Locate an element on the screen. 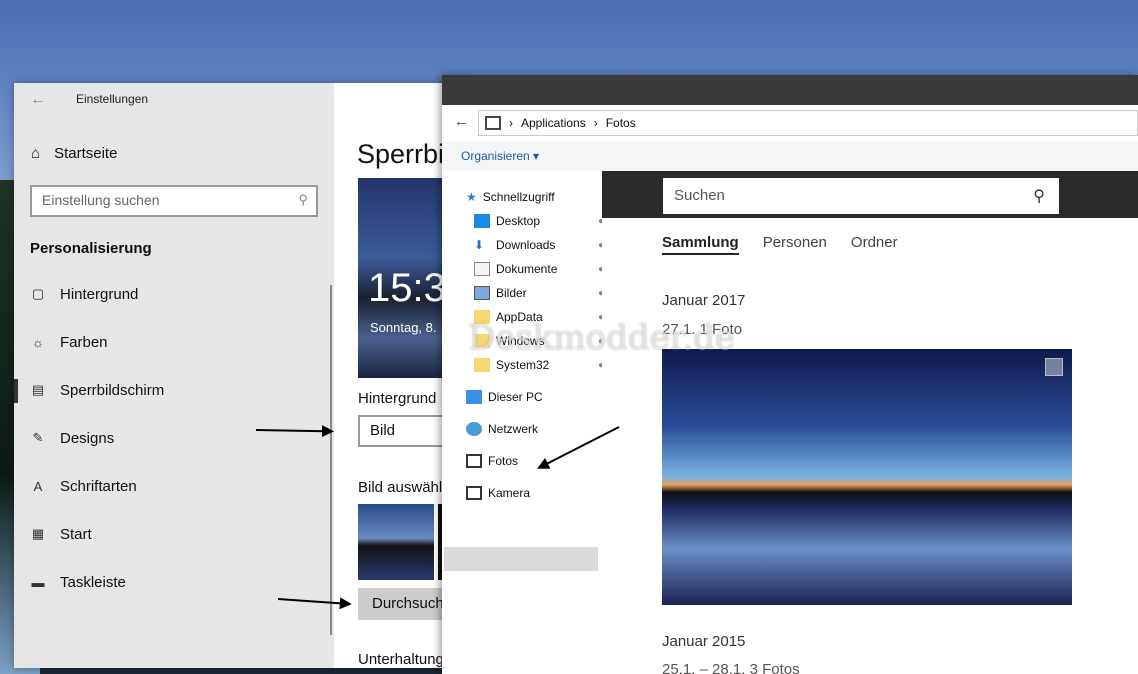 The image size is (1138, 674). background-label: Hintergrund is located at coordinates (397, 398).